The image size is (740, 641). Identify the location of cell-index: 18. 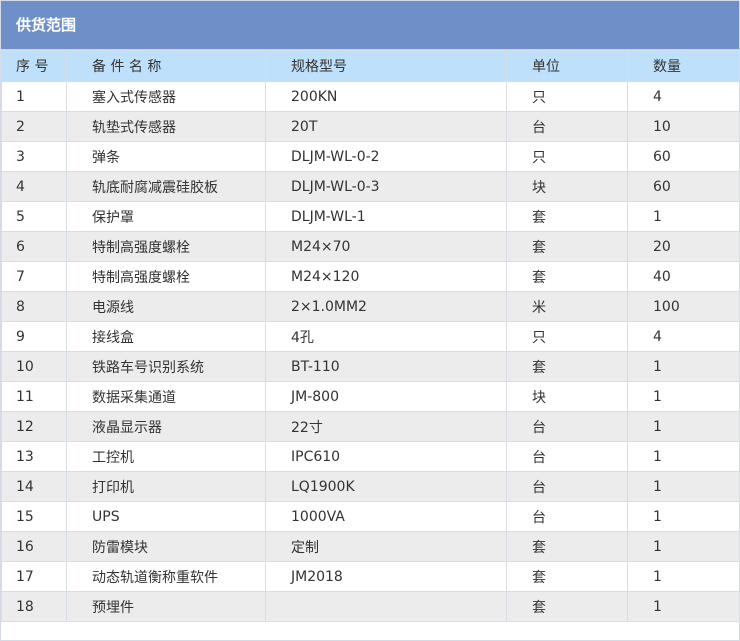
(34, 606).